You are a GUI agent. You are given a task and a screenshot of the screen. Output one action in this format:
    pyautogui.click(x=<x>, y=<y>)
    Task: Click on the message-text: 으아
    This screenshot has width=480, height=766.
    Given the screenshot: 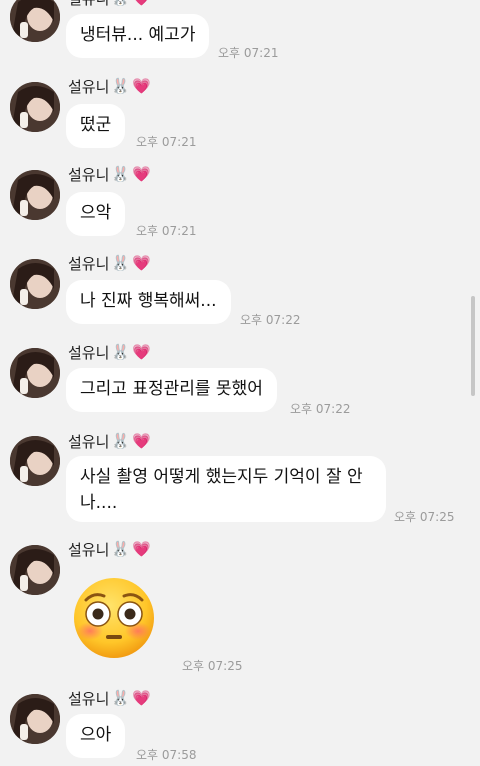 What is the action you would take?
    pyautogui.click(x=96, y=735)
    